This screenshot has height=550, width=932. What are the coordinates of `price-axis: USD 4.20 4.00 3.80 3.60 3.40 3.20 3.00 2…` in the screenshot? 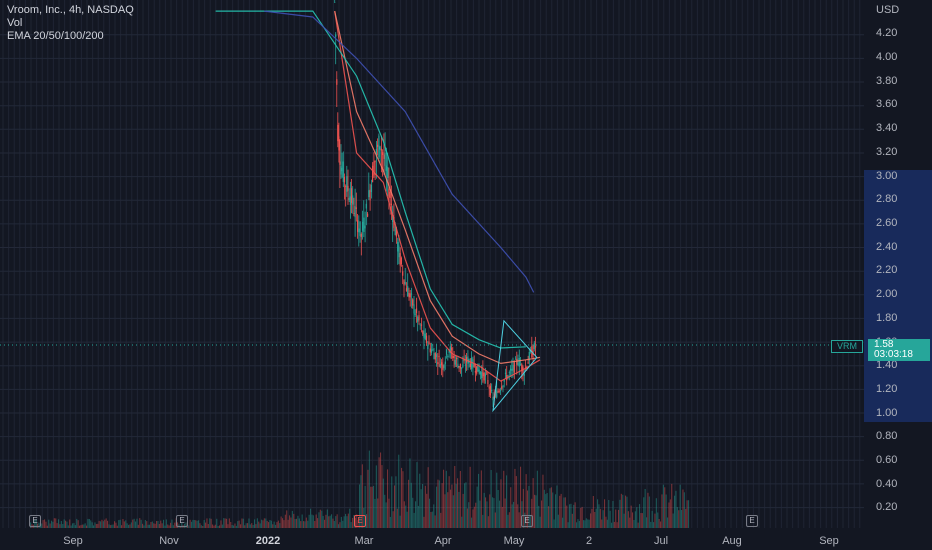 It's located at (898, 275).